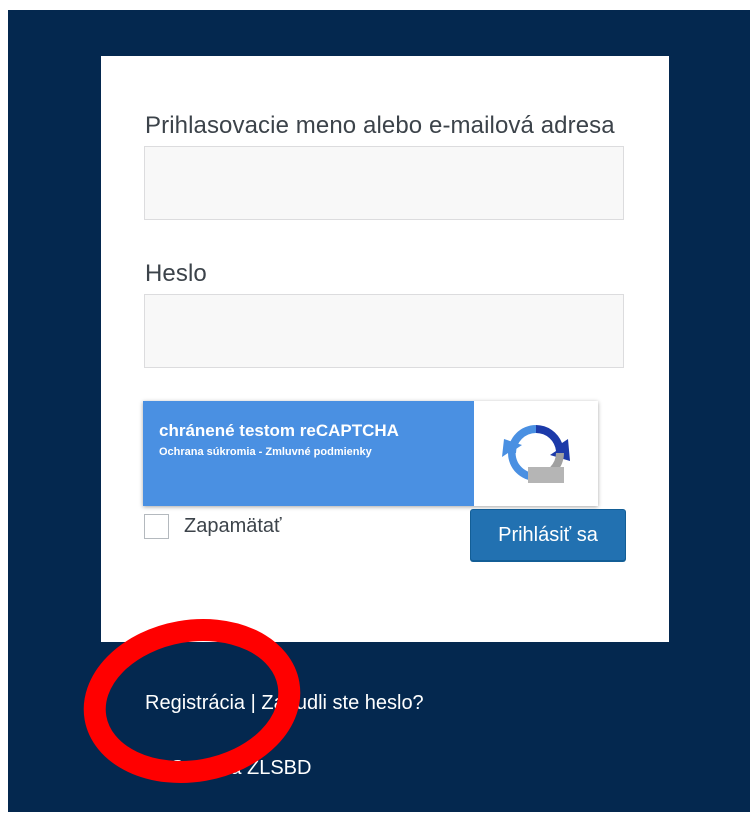 The height and width of the screenshot is (823, 750). Describe the element at coordinates (233, 526) in the screenshot. I see `remember-me-label: Zapamätať` at that location.